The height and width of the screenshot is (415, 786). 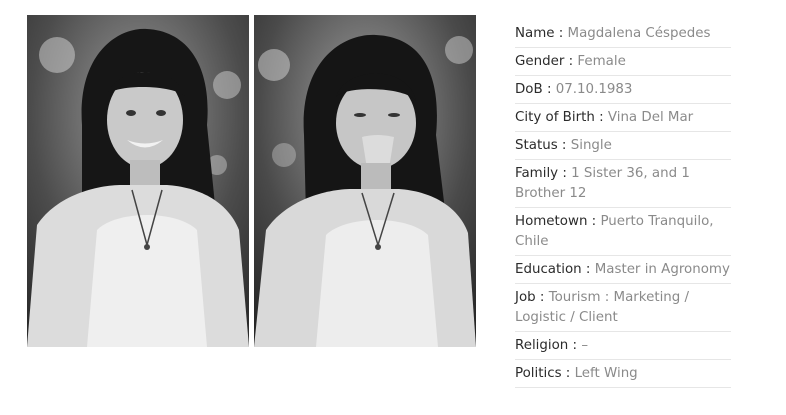 I want to click on profile-row-religion: Religion : –, so click(x=623, y=346).